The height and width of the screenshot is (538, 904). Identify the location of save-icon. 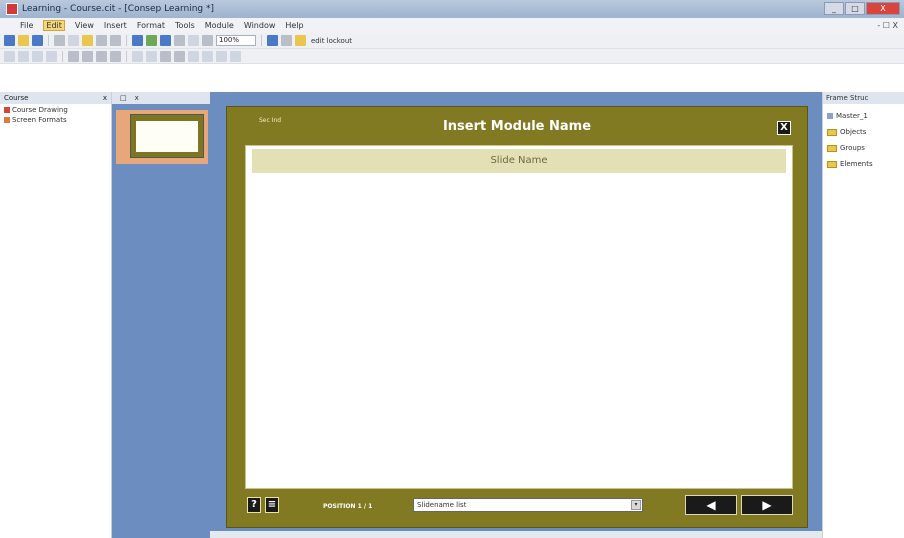
(37, 40).